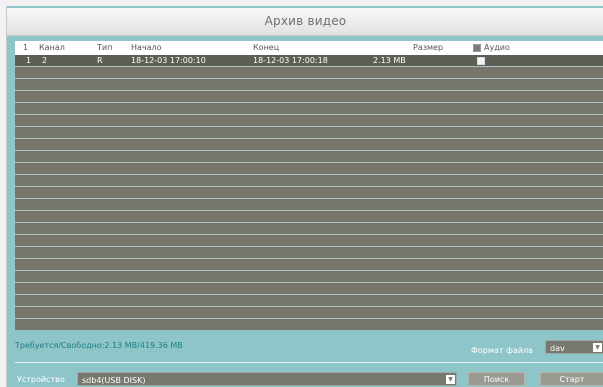  Describe the element at coordinates (266, 47) in the screenshot. I see `header-end: Конец` at that location.